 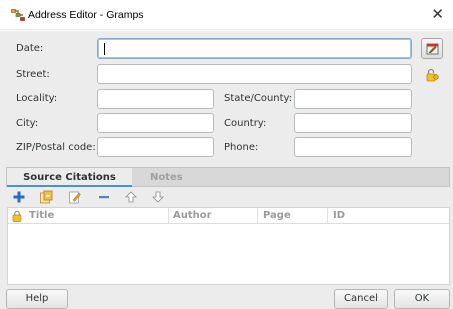 I want to click on phone-label: Phone:, so click(x=241, y=147).